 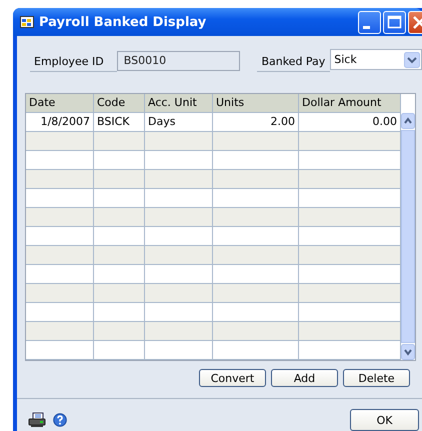 What do you see at coordinates (408, 352) in the screenshot?
I see `scroll-down-button` at bounding box center [408, 352].